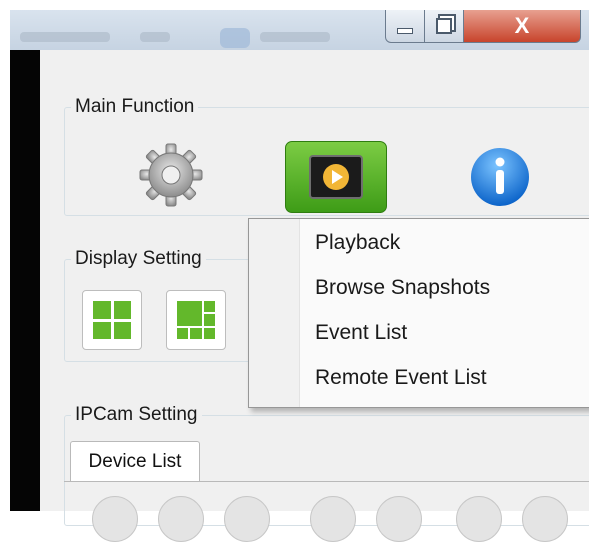 The image size is (589, 542). I want to click on menu-item-event-list: Event List, so click(361, 333).